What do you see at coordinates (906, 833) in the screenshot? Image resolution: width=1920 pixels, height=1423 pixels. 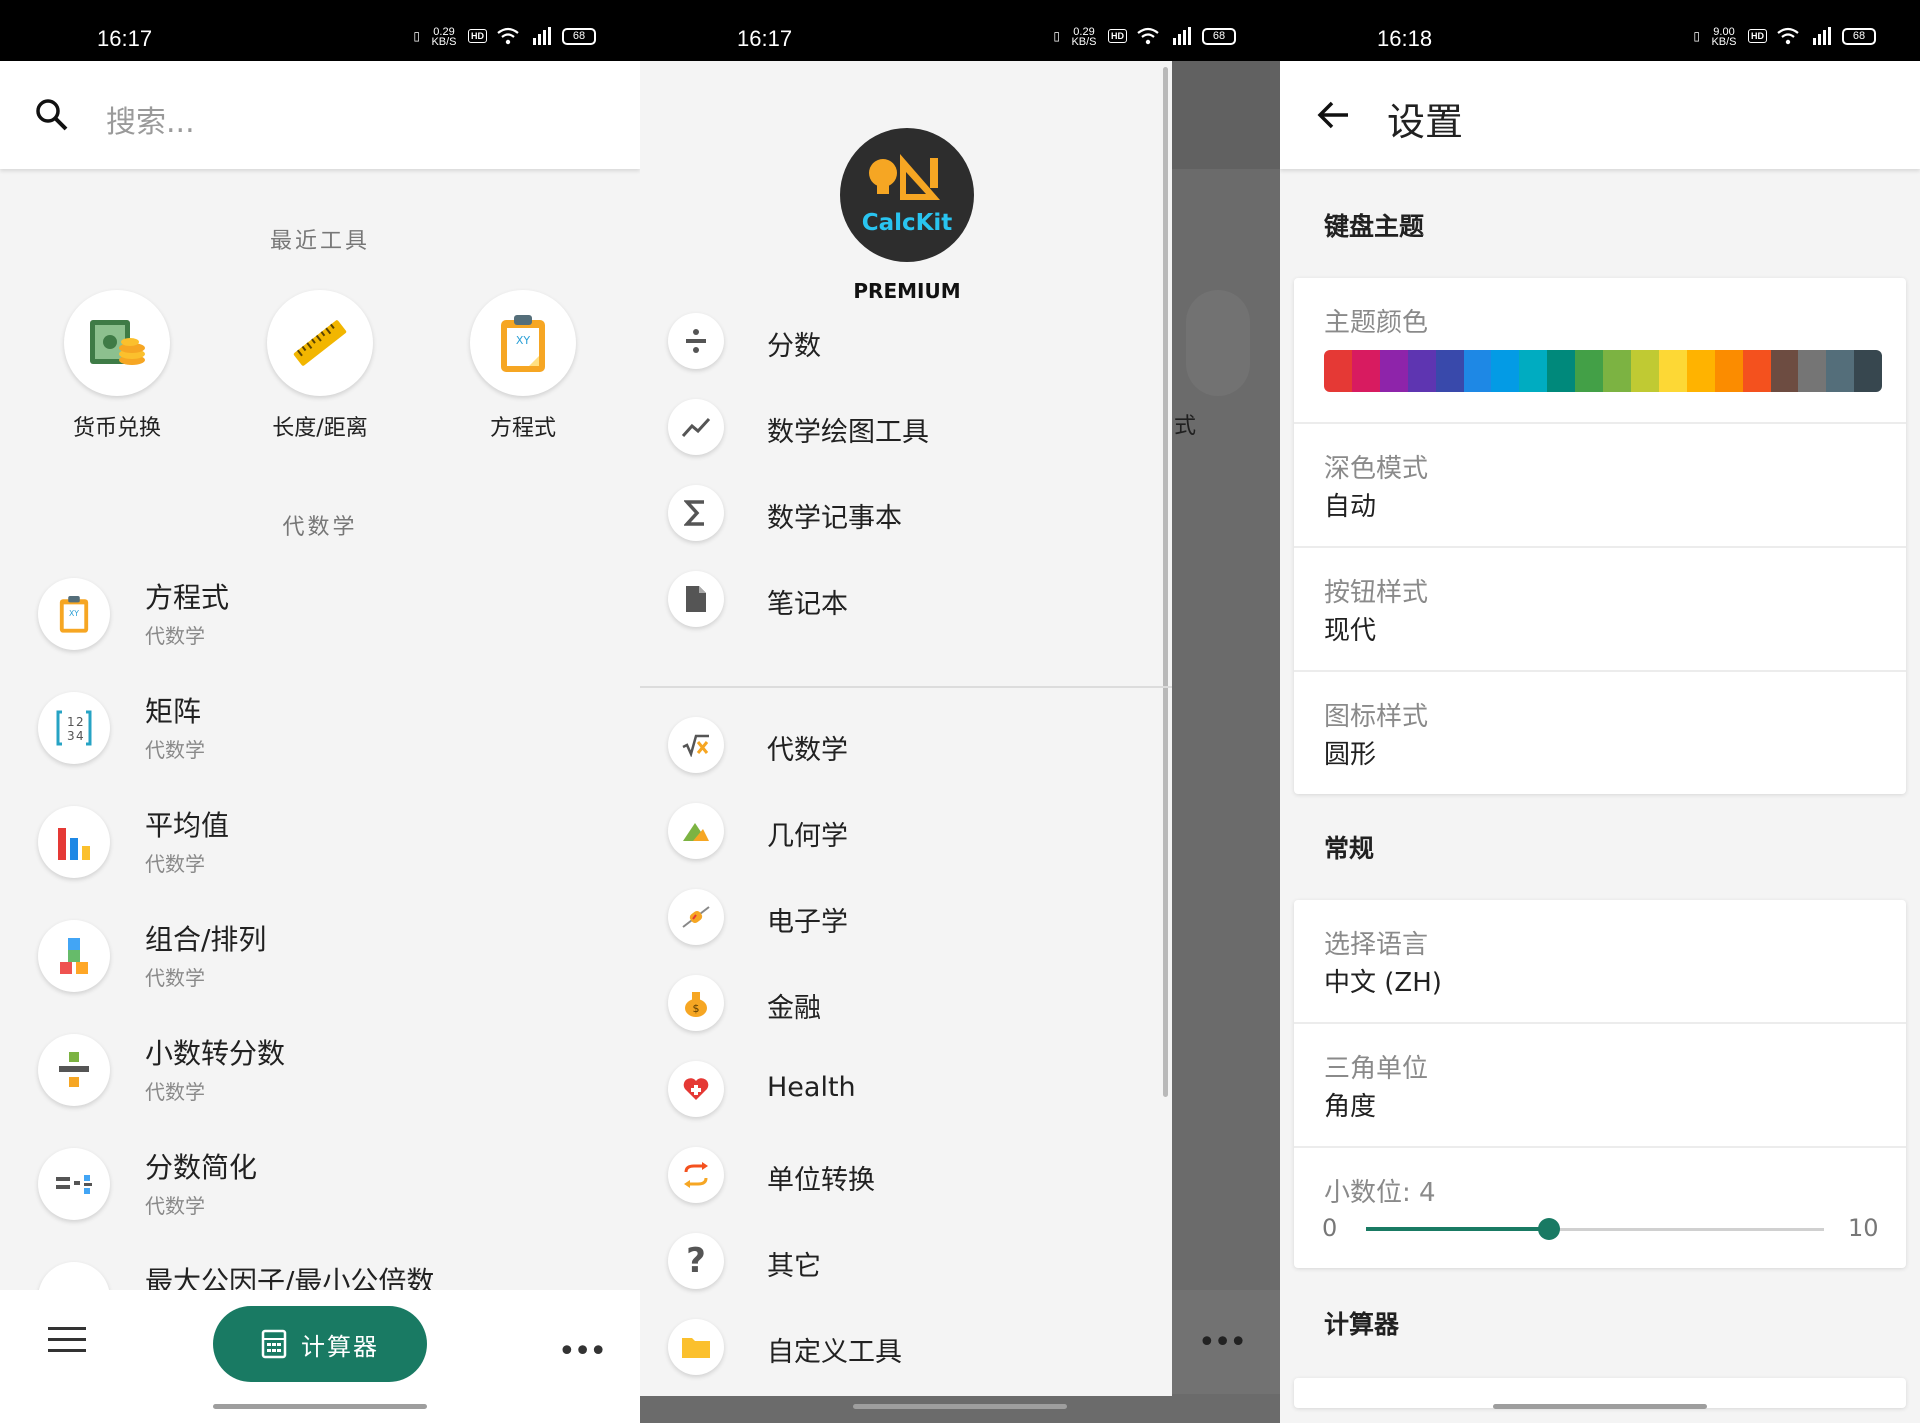 I see `drawer-item-geometry: 几何学` at bounding box center [906, 833].